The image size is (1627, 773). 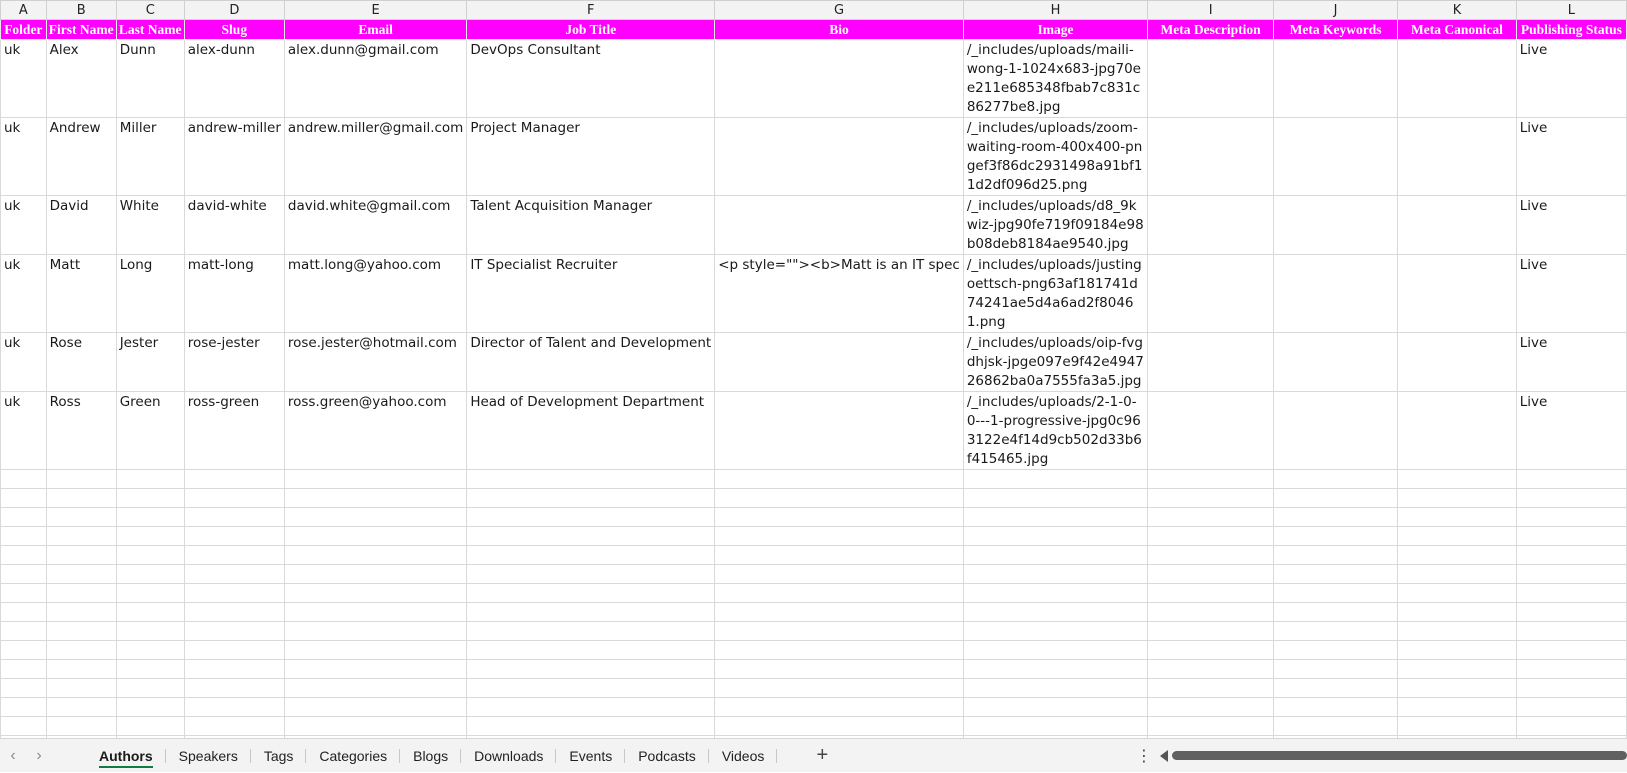 What do you see at coordinates (150, 29) in the screenshot?
I see `header-cell-last-name: Last Name` at bounding box center [150, 29].